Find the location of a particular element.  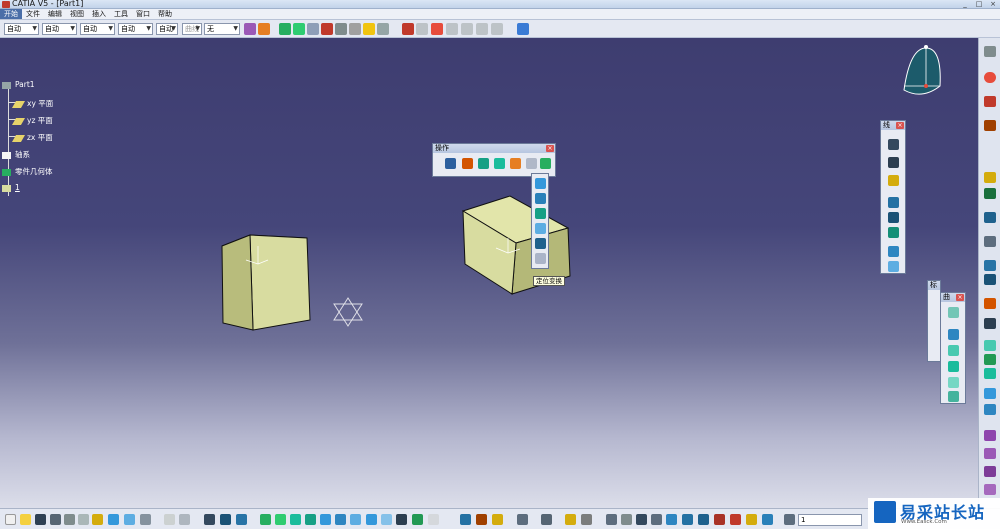

menu-tools: 工具 is located at coordinates (121, 14).